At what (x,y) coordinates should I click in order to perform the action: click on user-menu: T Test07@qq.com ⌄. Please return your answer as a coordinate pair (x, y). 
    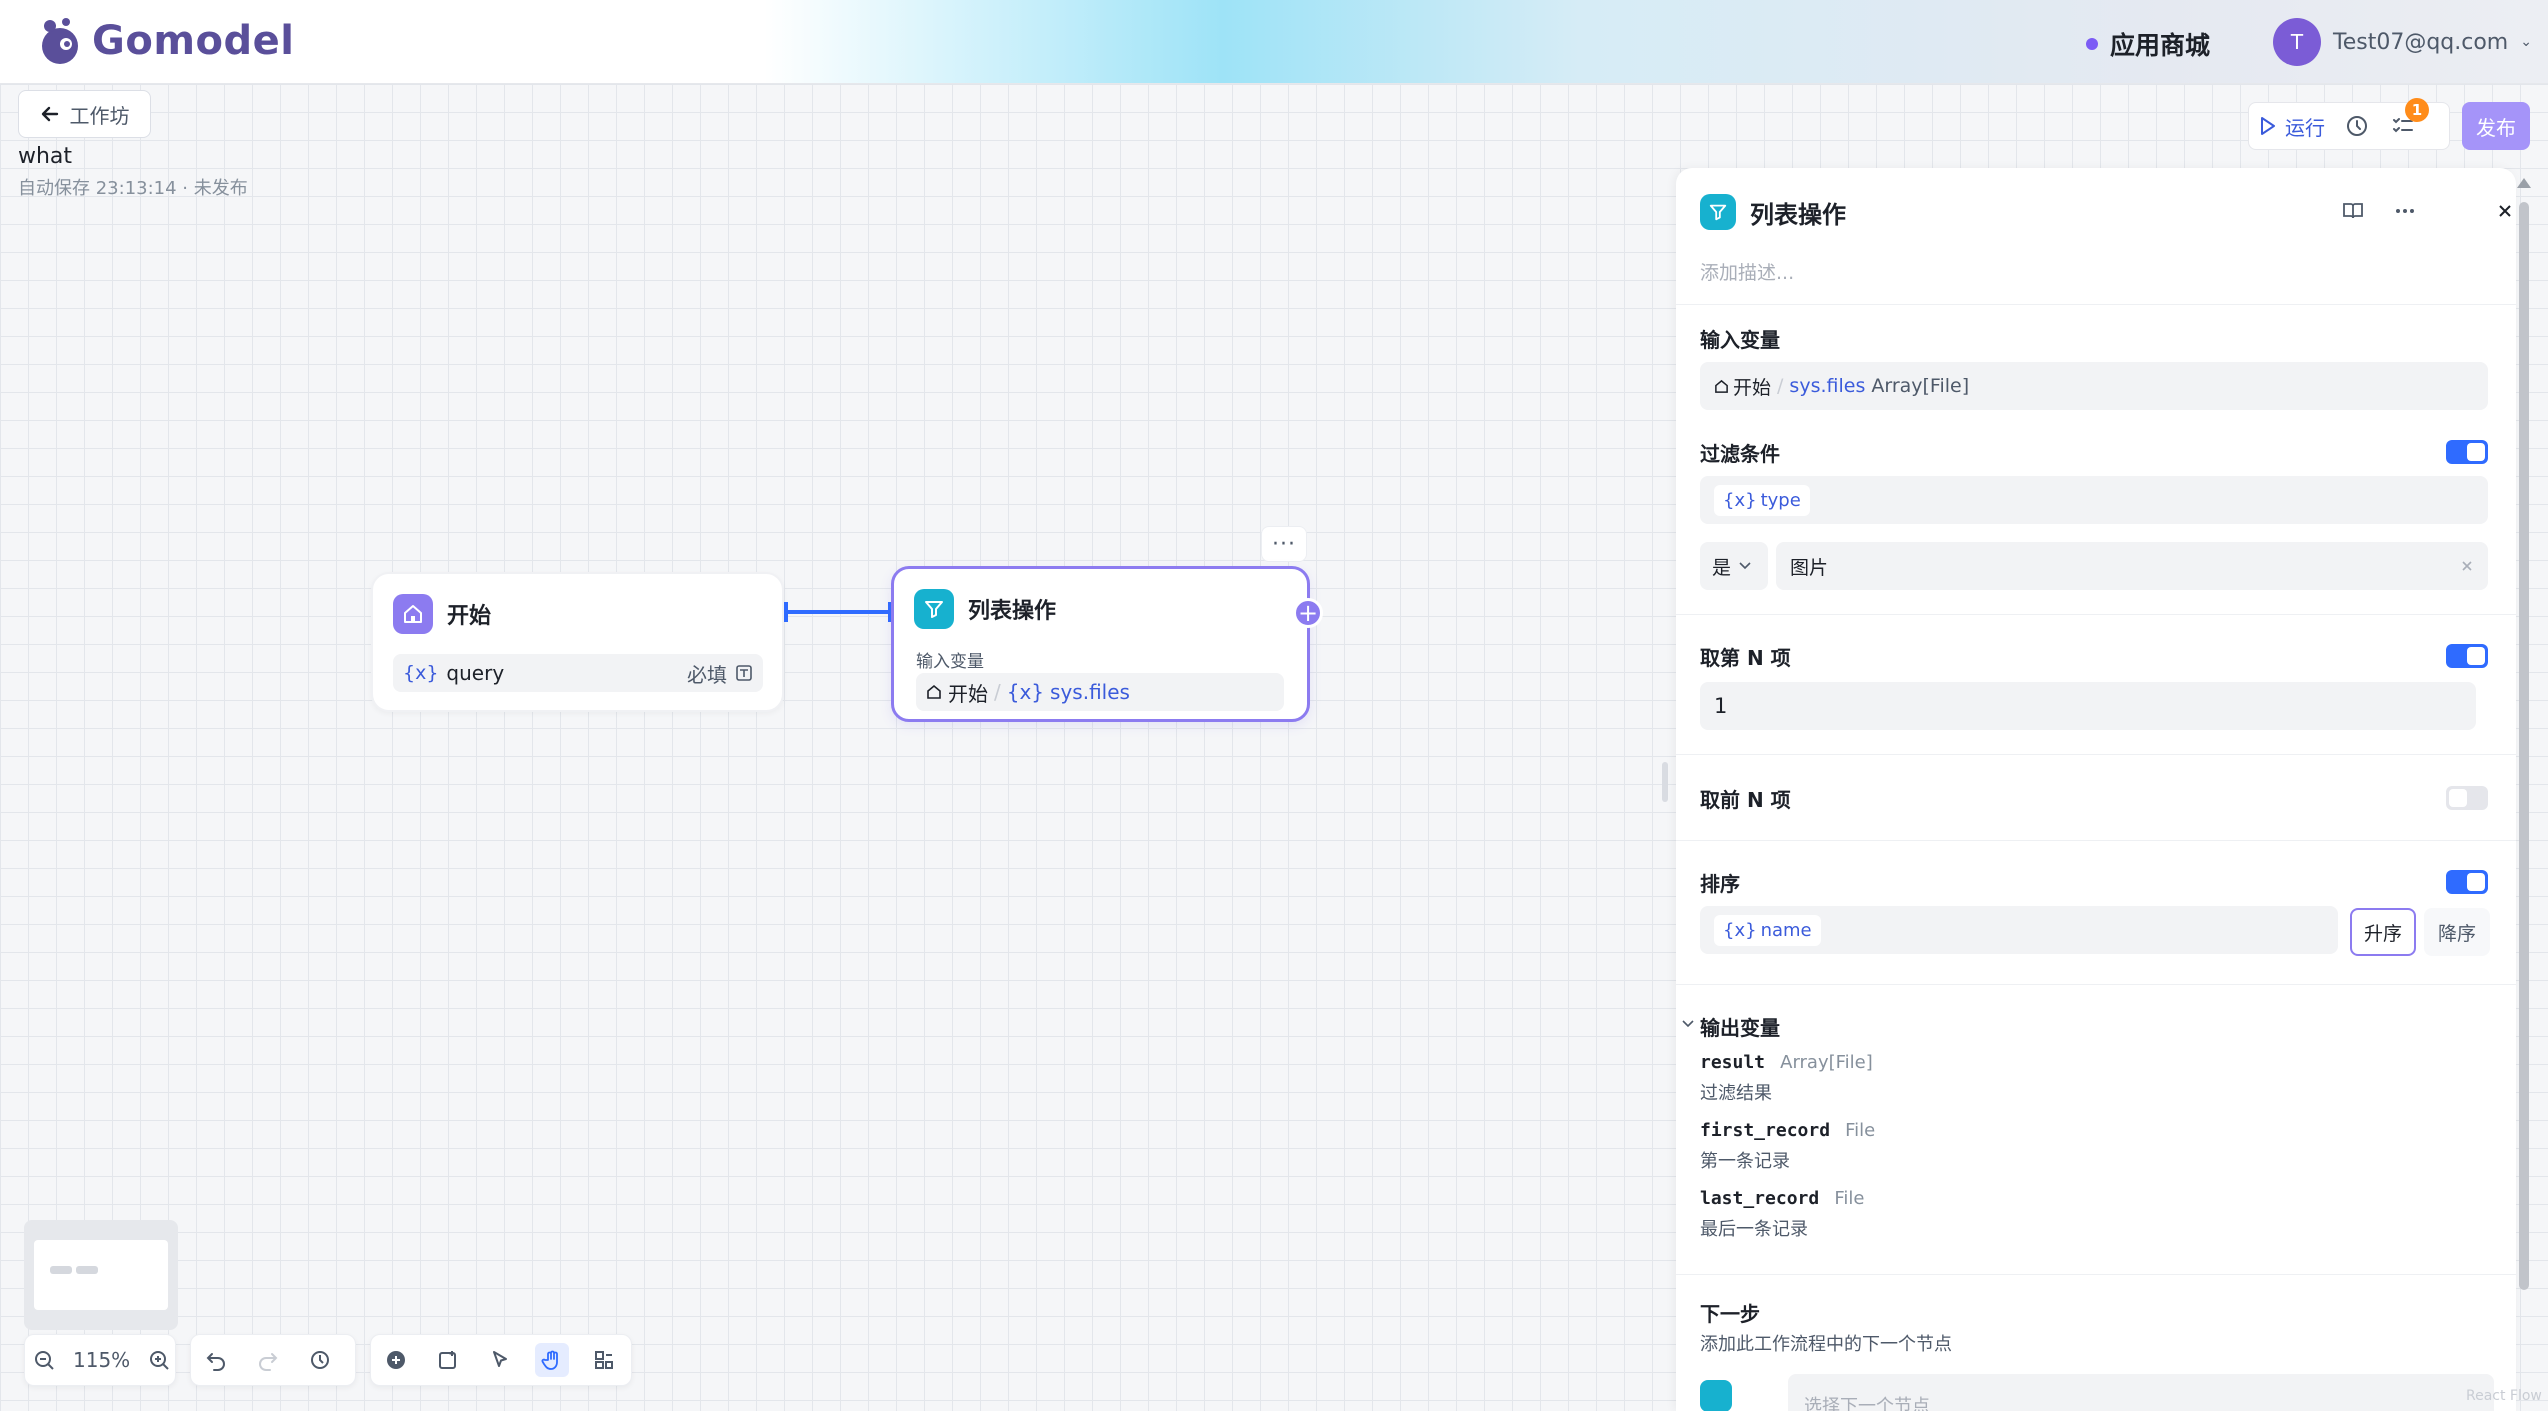
    Looking at the image, I should click on (2402, 42).